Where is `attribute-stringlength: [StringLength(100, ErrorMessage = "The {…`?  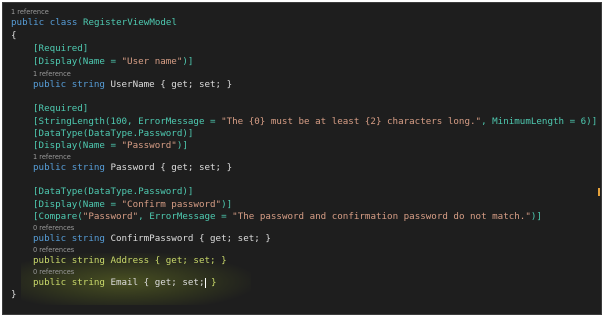 attribute-stringlength: [StringLength(100, ErrorMessage = "The {… is located at coordinates (315, 121).